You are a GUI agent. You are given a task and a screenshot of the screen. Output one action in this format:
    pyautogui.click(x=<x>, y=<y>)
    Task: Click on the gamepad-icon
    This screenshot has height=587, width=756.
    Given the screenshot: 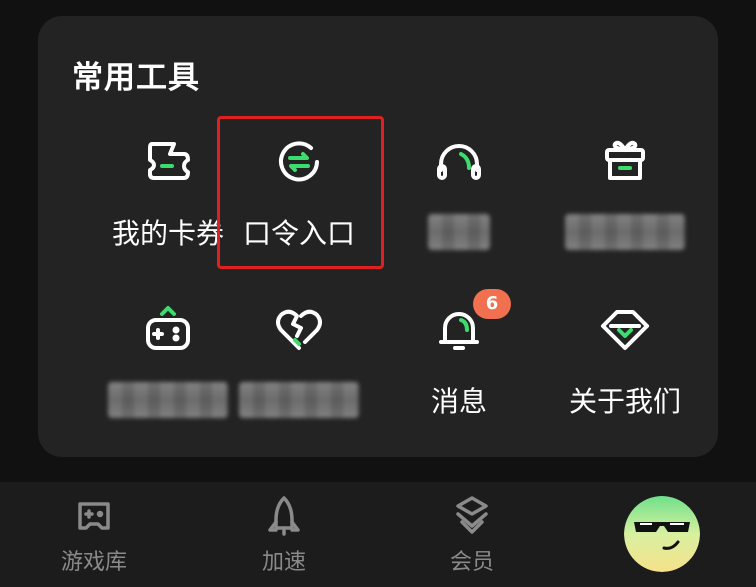 What is the action you would take?
    pyautogui.click(x=168, y=330)
    